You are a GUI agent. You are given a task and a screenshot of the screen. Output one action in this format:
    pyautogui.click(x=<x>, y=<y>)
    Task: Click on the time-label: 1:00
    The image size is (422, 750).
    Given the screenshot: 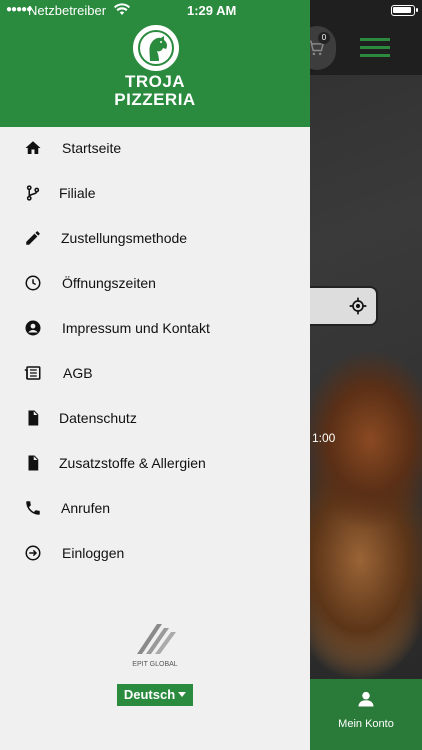 What is the action you would take?
    pyautogui.click(x=324, y=438)
    